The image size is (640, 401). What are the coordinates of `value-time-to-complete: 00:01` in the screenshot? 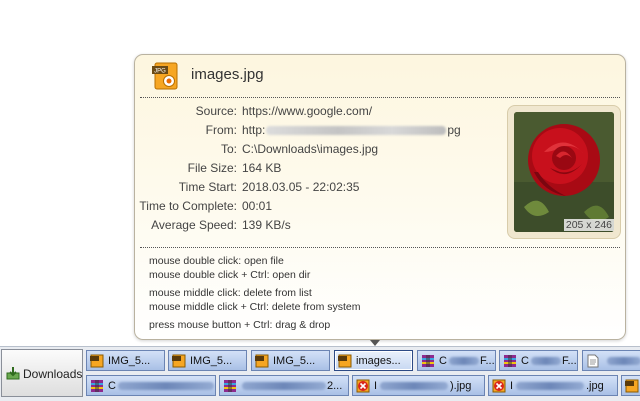 It's located at (257, 206).